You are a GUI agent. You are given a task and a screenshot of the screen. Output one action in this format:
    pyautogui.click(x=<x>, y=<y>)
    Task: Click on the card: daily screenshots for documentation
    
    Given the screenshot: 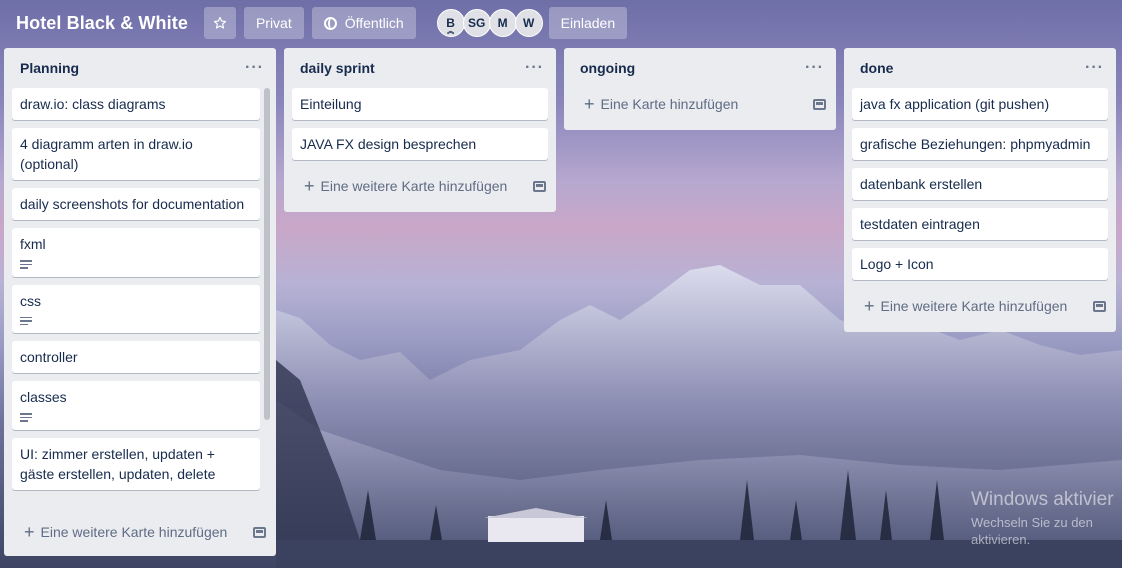 What is the action you would take?
    pyautogui.click(x=136, y=204)
    